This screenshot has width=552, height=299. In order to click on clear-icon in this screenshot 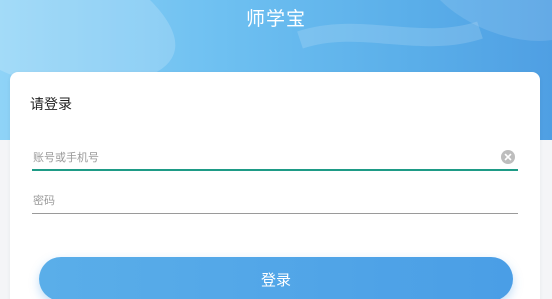, I will do `click(508, 157)`.